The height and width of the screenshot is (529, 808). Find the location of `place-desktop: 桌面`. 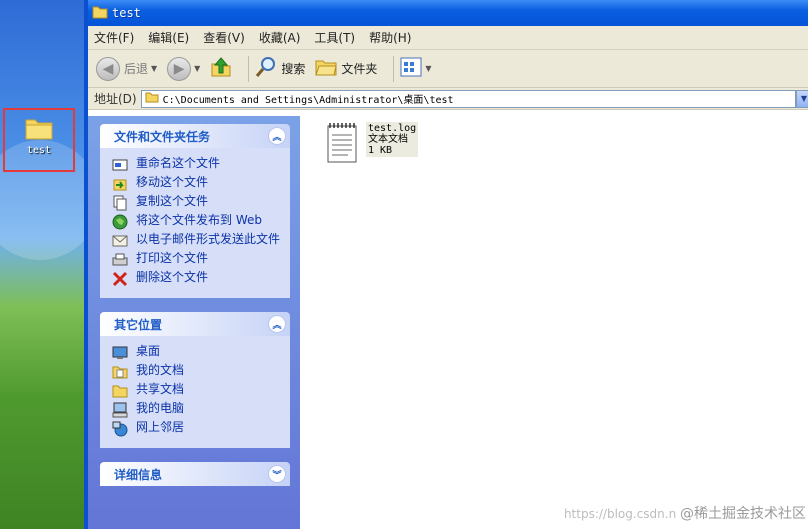

place-desktop: 桌面 is located at coordinates (197, 353).